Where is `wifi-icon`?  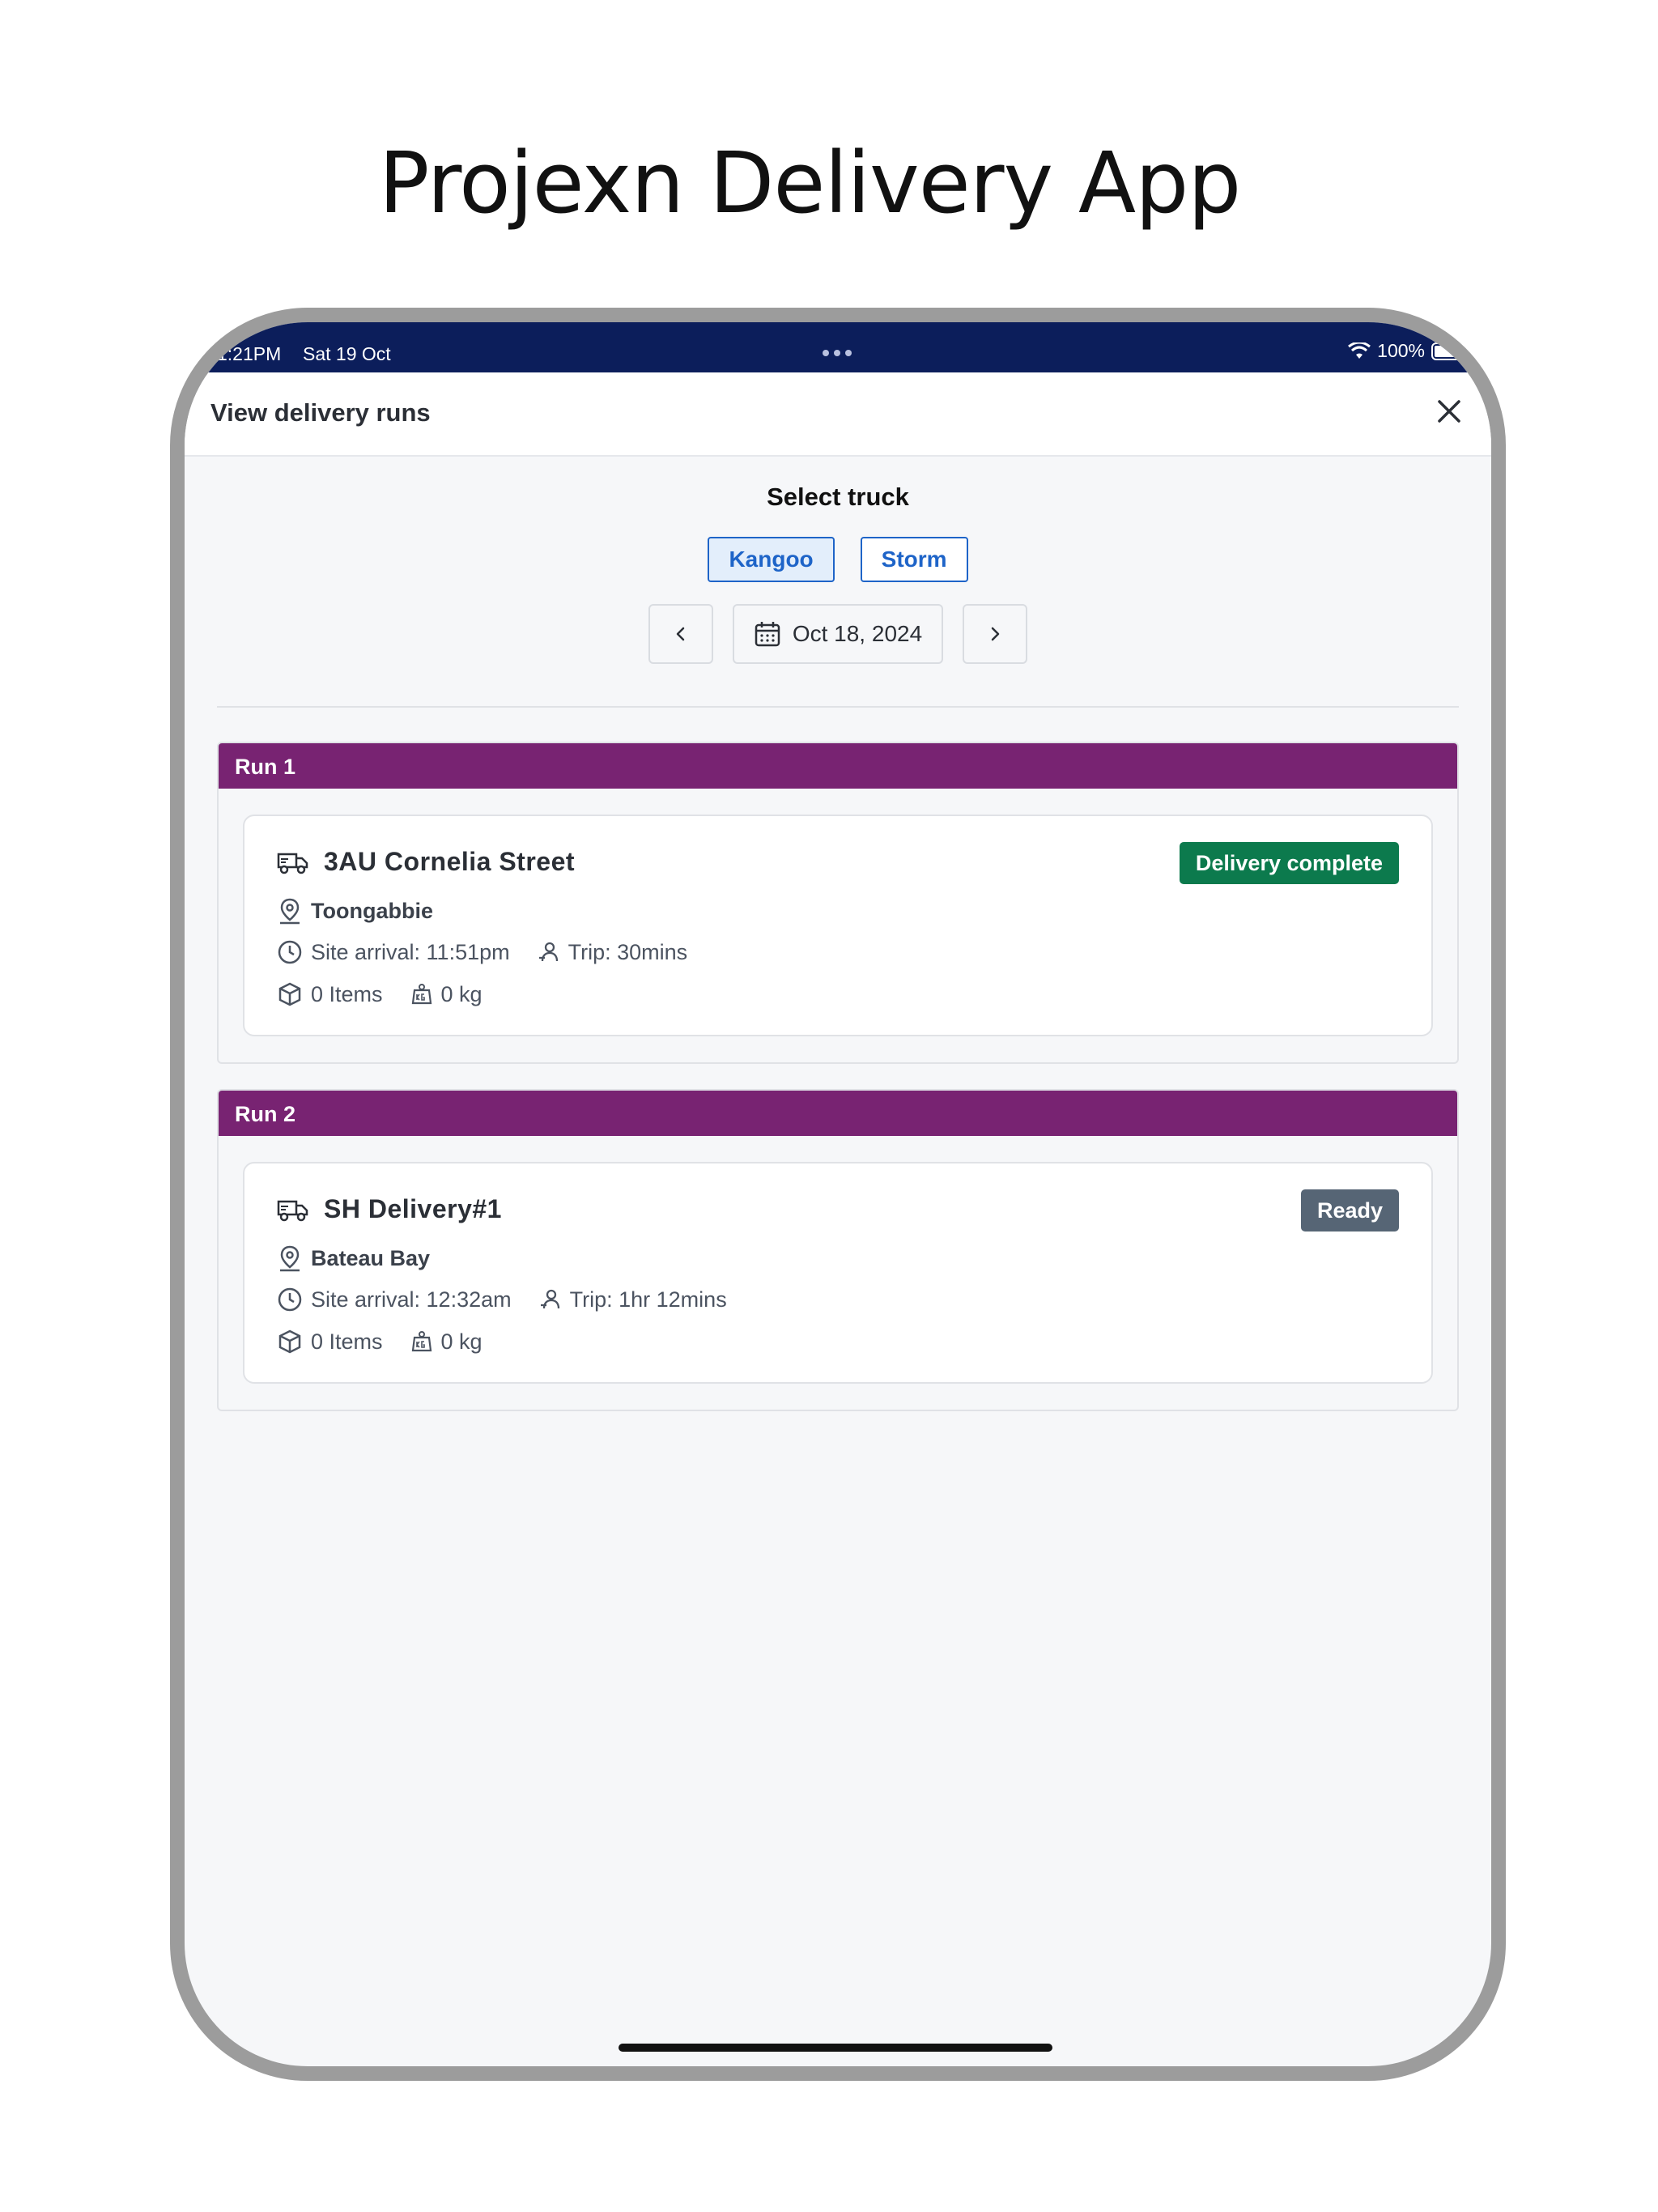 wifi-icon is located at coordinates (1359, 351).